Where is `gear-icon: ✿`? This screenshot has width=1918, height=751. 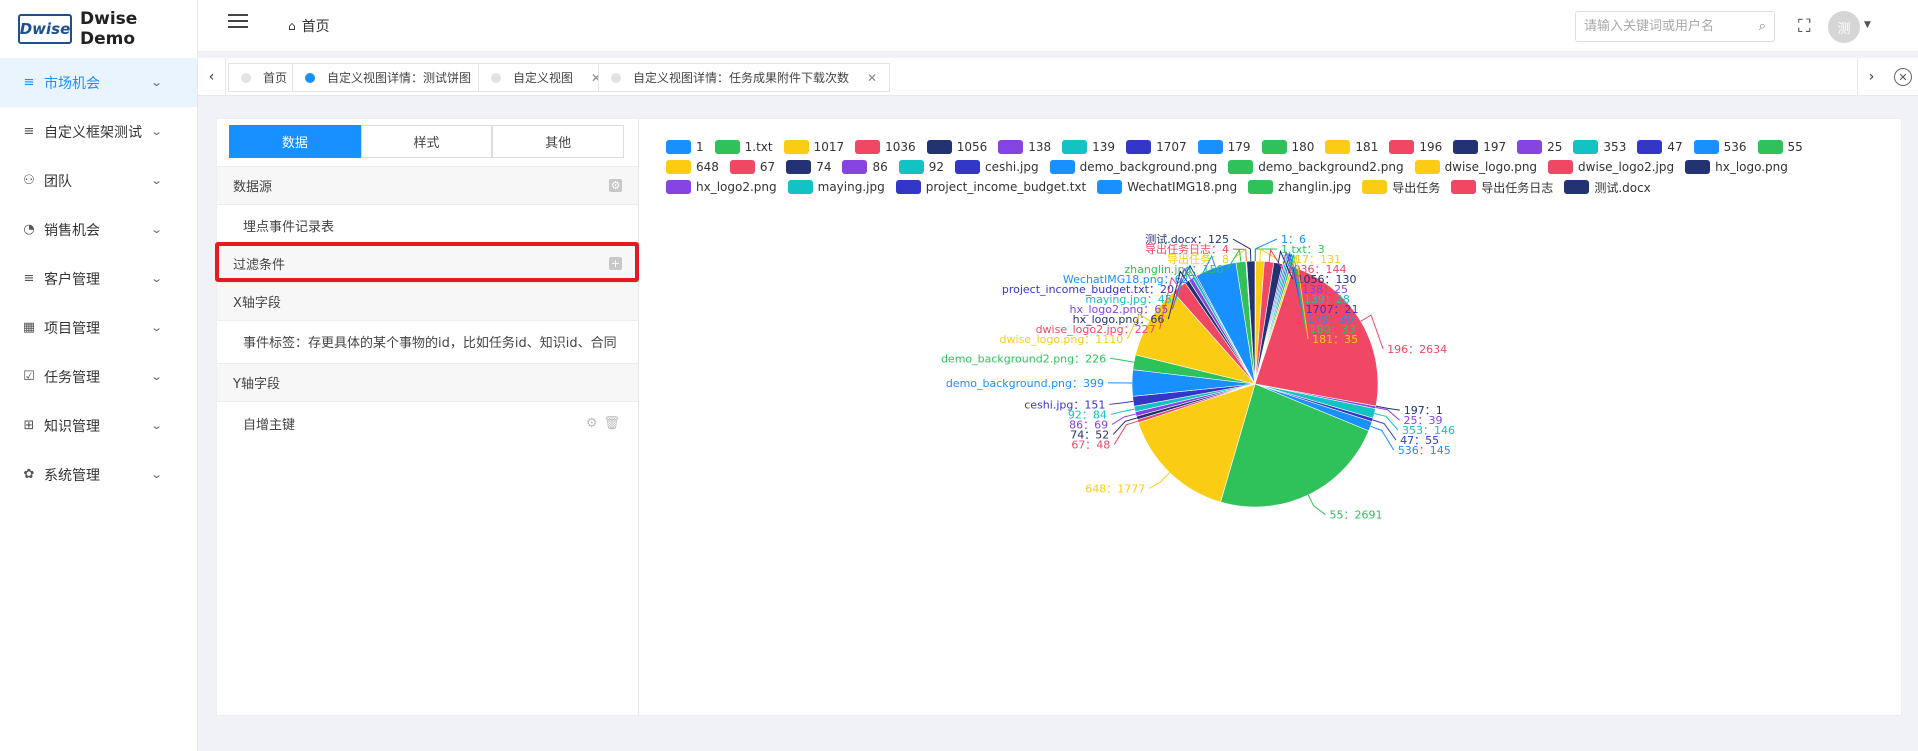
gear-icon: ✿ is located at coordinates (29, 474).